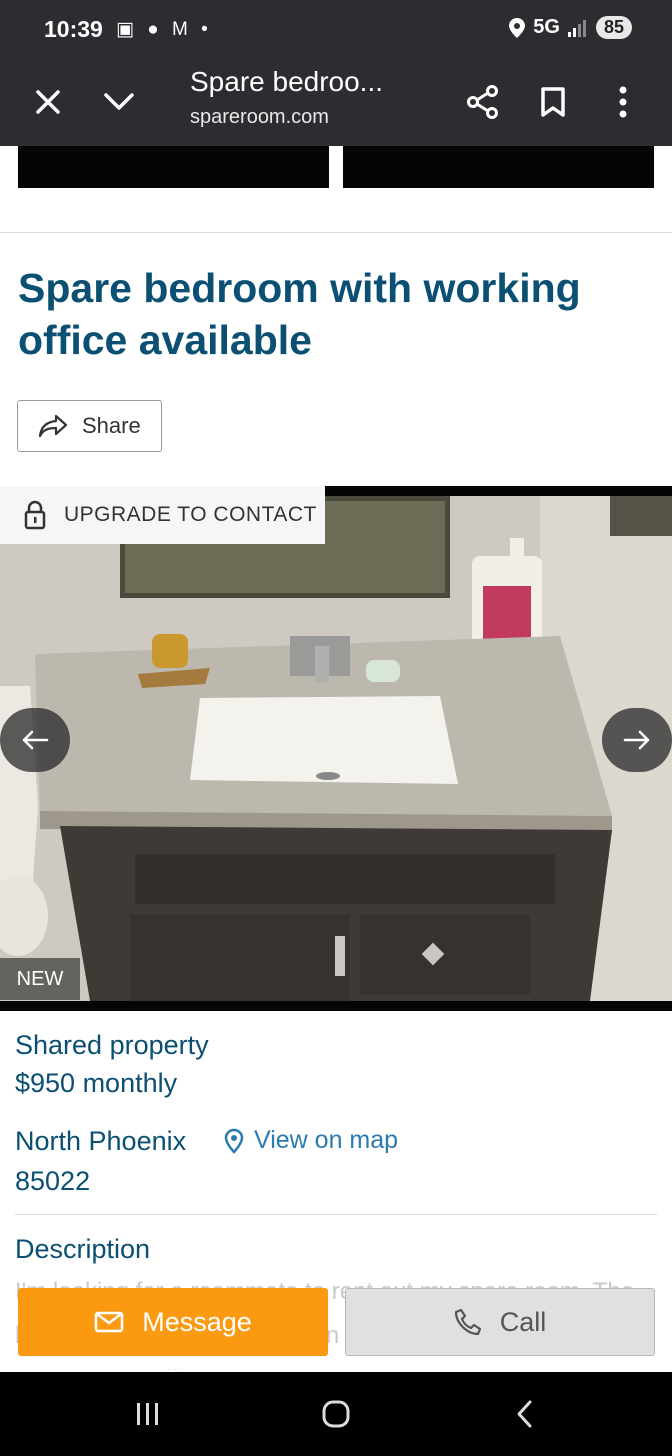 The width and height of the screenshot is (672, 1456). I want to click on network-label: 5G, so click(546, 27).